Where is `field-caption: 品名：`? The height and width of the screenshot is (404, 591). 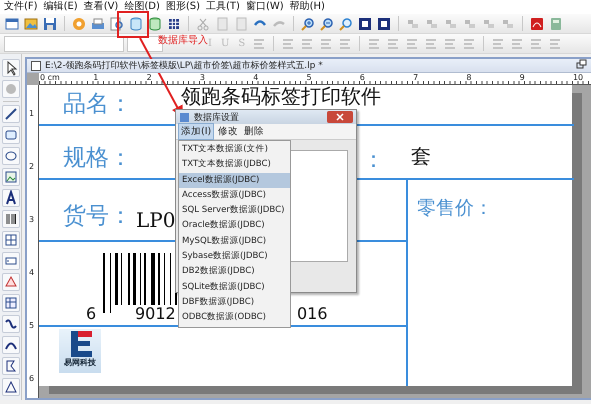
field-caption: 品名： is located at coordinates (97, 104).